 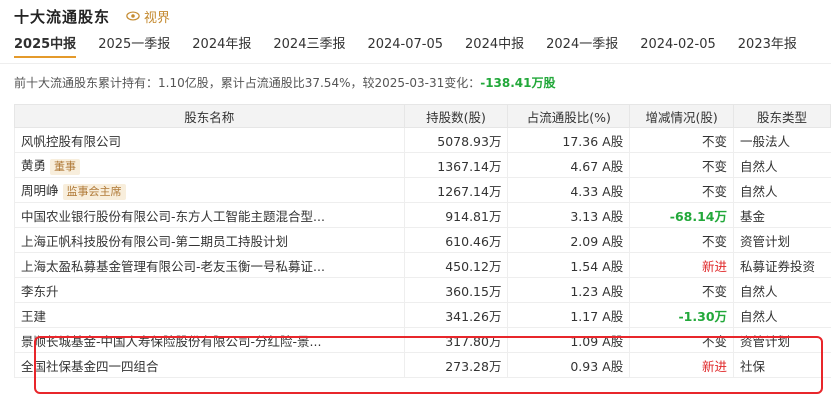 I want to click on tab-2023-annual: 2023年报, so click(x=767, y=46).